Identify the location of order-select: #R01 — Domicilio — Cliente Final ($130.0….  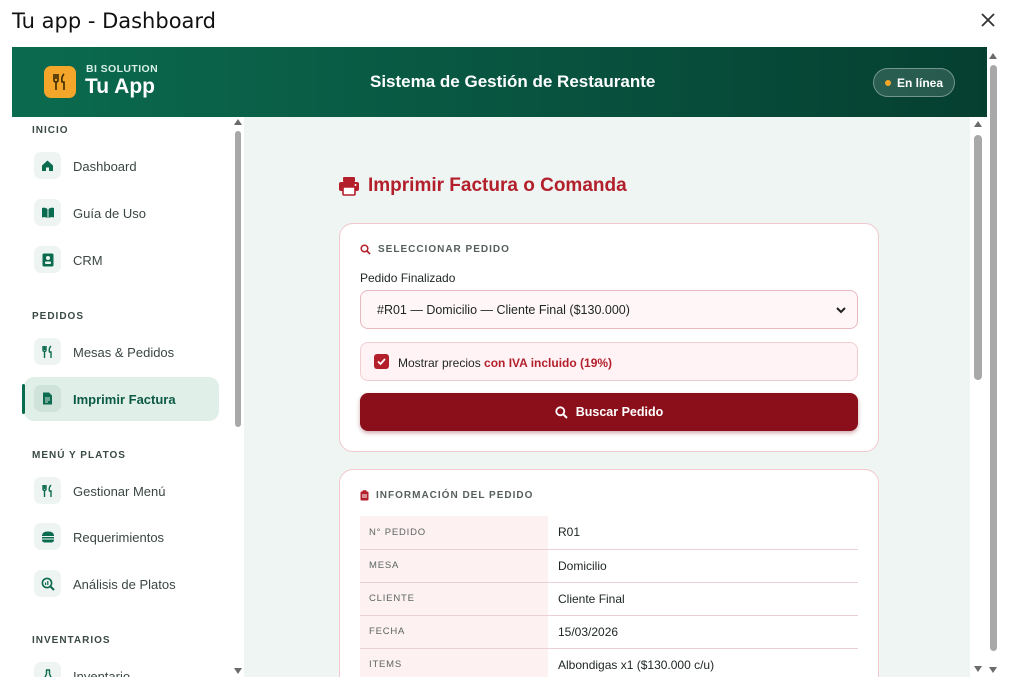
(609, 309).